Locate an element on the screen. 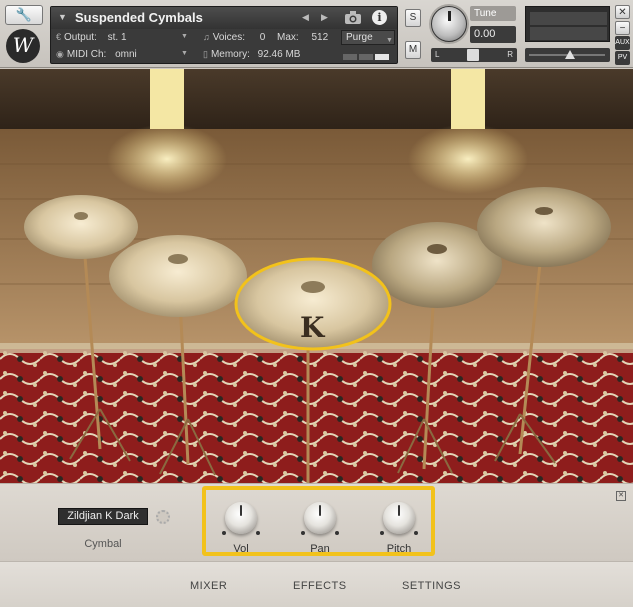  pitch-knob is located at coordinates (399, 518).